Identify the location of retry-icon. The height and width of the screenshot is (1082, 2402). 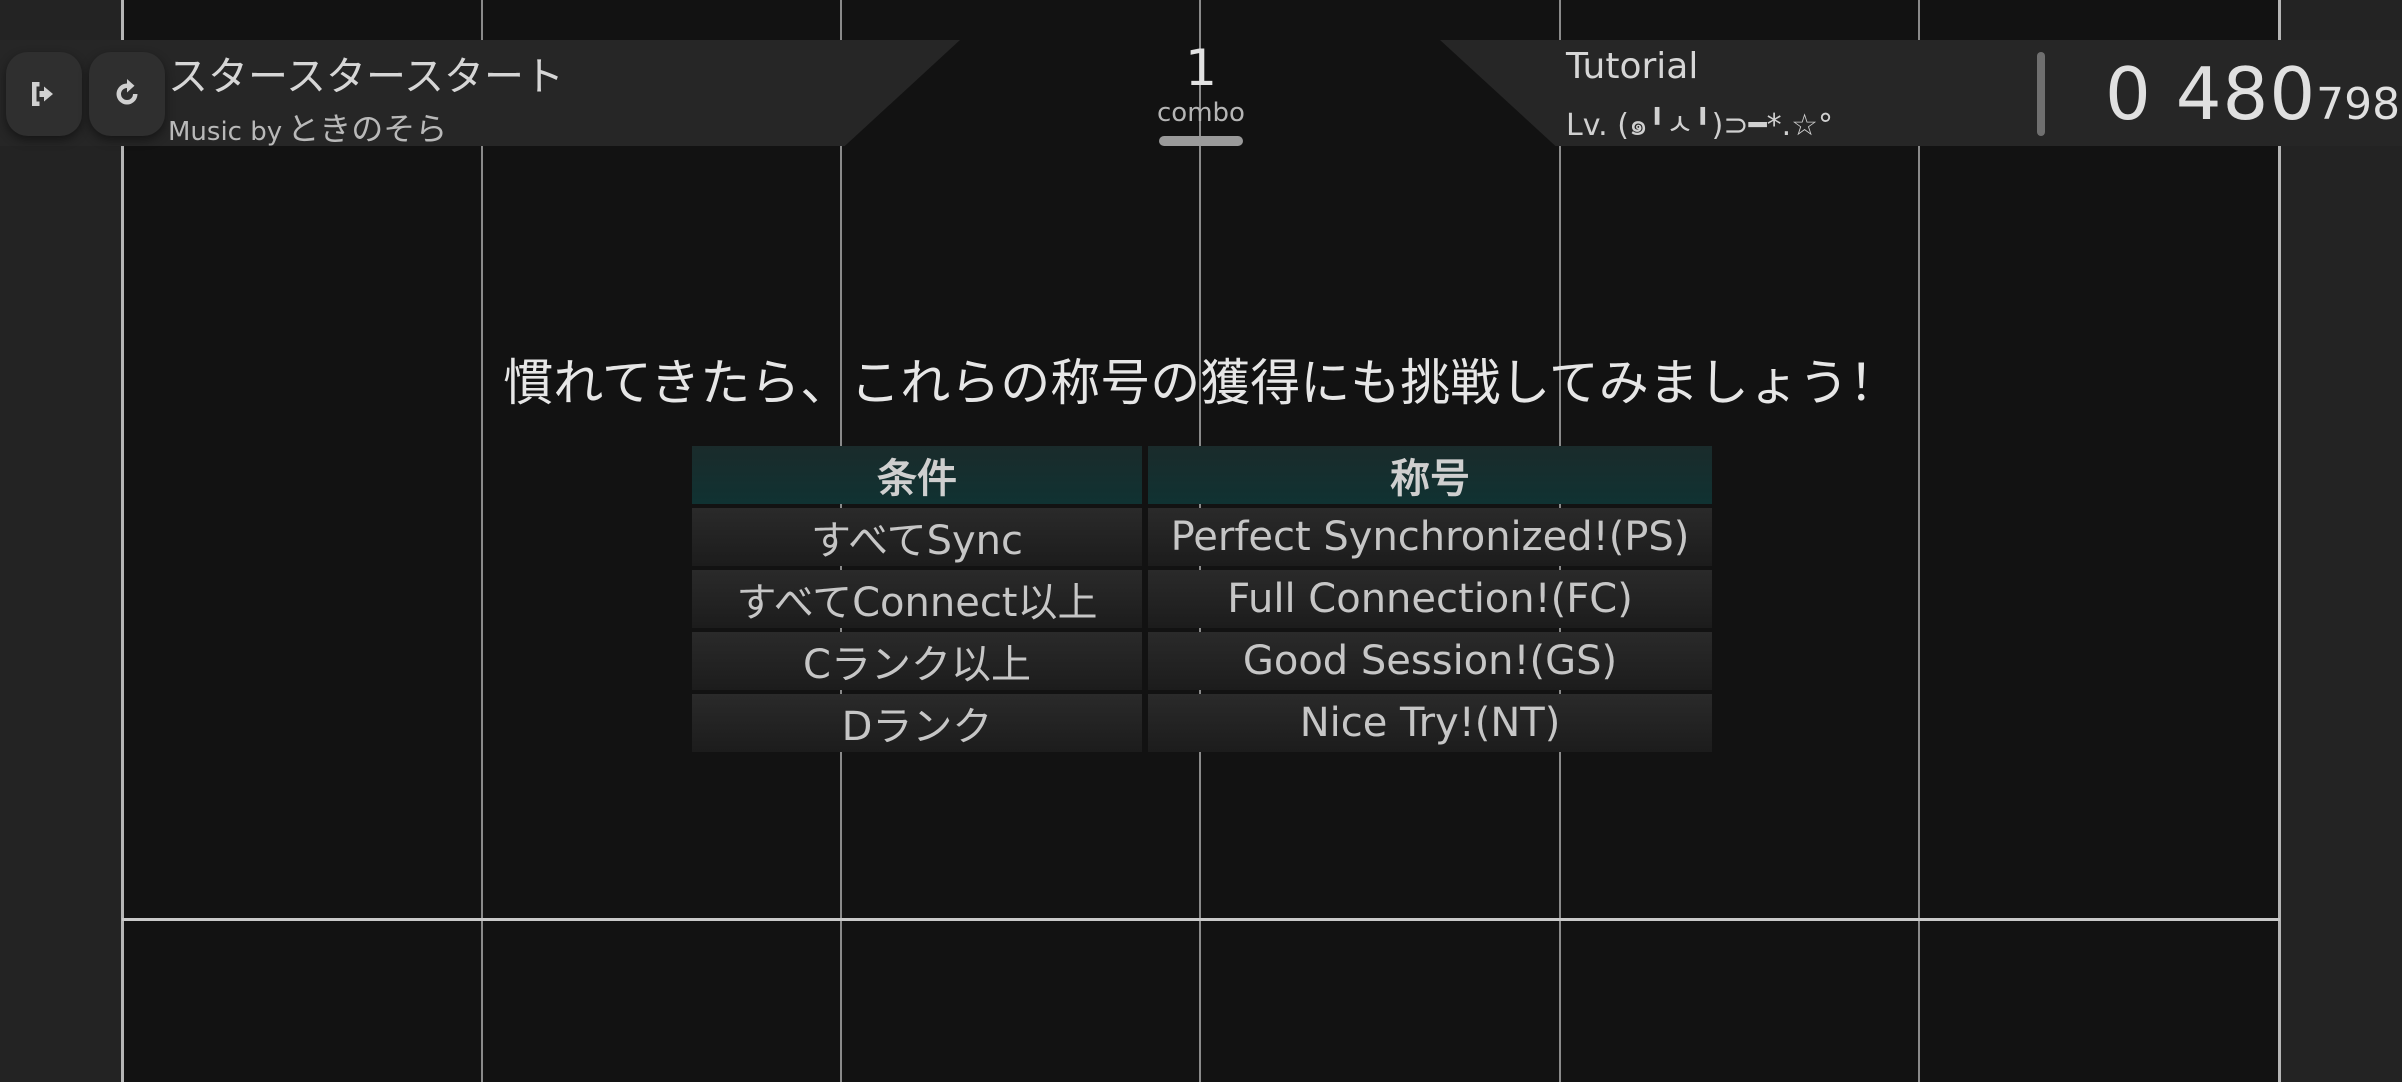
(127, 92).